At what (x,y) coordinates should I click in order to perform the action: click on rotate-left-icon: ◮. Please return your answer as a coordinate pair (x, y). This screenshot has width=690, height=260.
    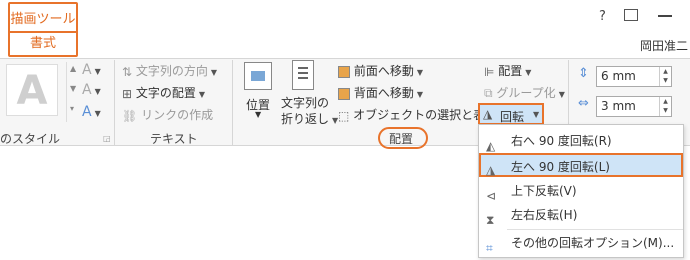
    Looking at the image, I should click on (491, 170).